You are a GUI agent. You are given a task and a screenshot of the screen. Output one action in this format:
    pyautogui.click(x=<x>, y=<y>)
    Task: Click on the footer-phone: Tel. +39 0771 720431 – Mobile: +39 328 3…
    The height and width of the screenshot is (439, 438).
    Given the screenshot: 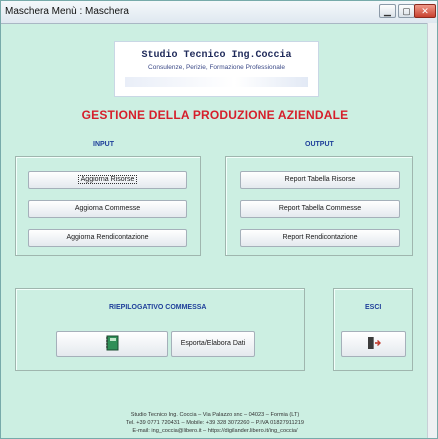 What is the action you would take?
    pyautogui.click(x=215, y=423)
    